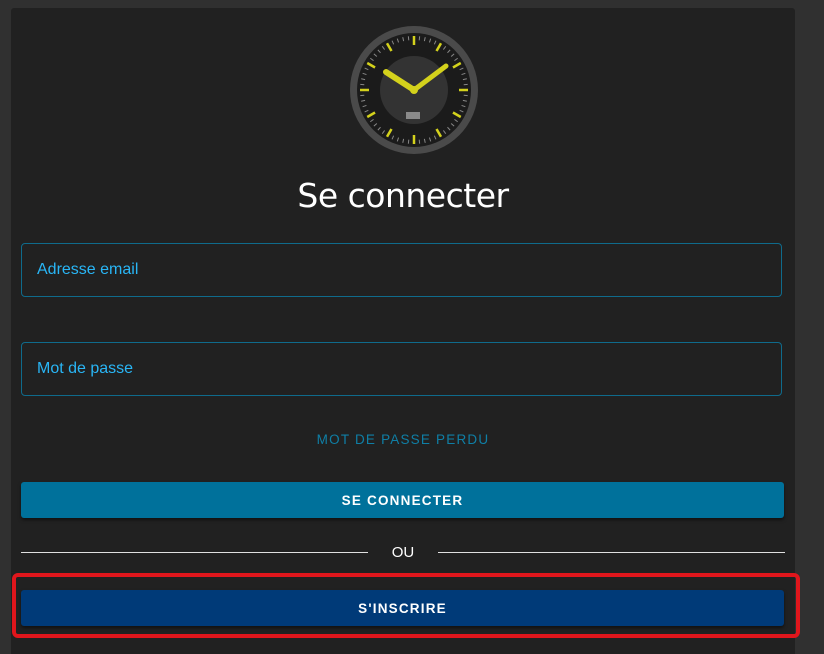  What do you see at coordinates (403, 552) in the screenshot?
I see `divider-label: OU` at bounding box center [403, 552].